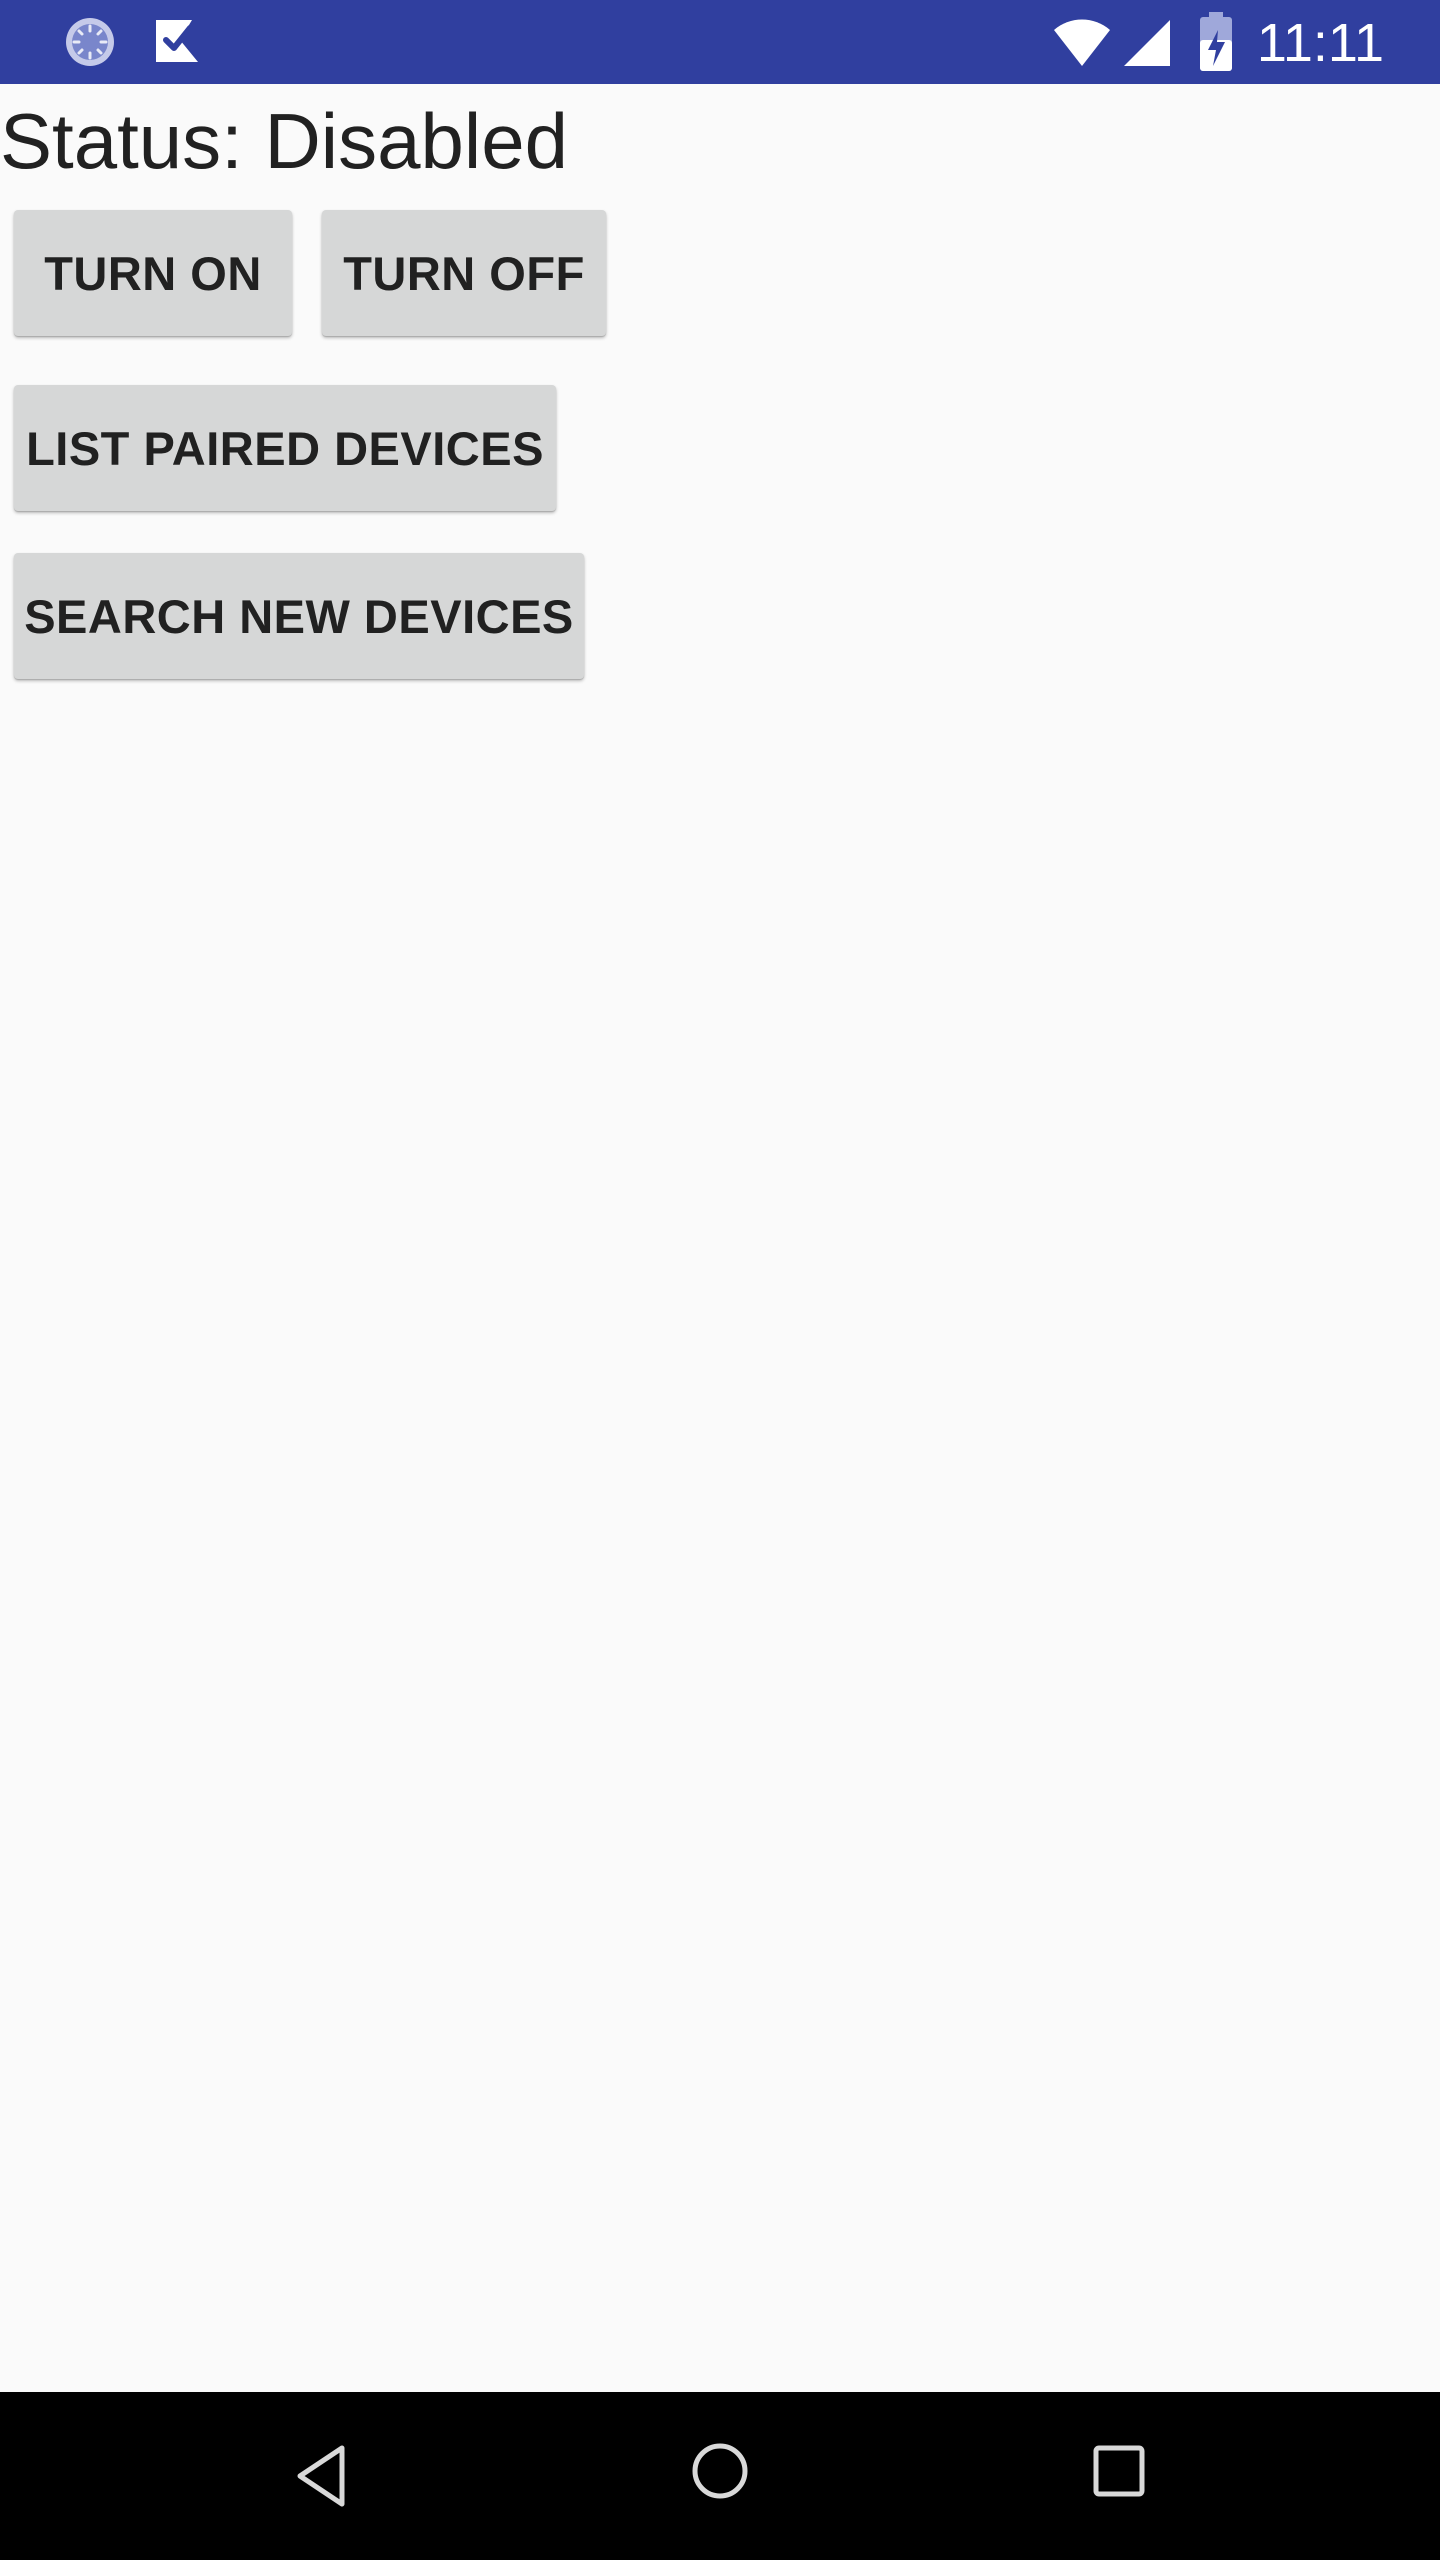 This screenshot has width=1440, height=2560. What do you see at coordinates (90, 42) in the screenshot?
I see `sync-icon` at bounding box center [90, 42].